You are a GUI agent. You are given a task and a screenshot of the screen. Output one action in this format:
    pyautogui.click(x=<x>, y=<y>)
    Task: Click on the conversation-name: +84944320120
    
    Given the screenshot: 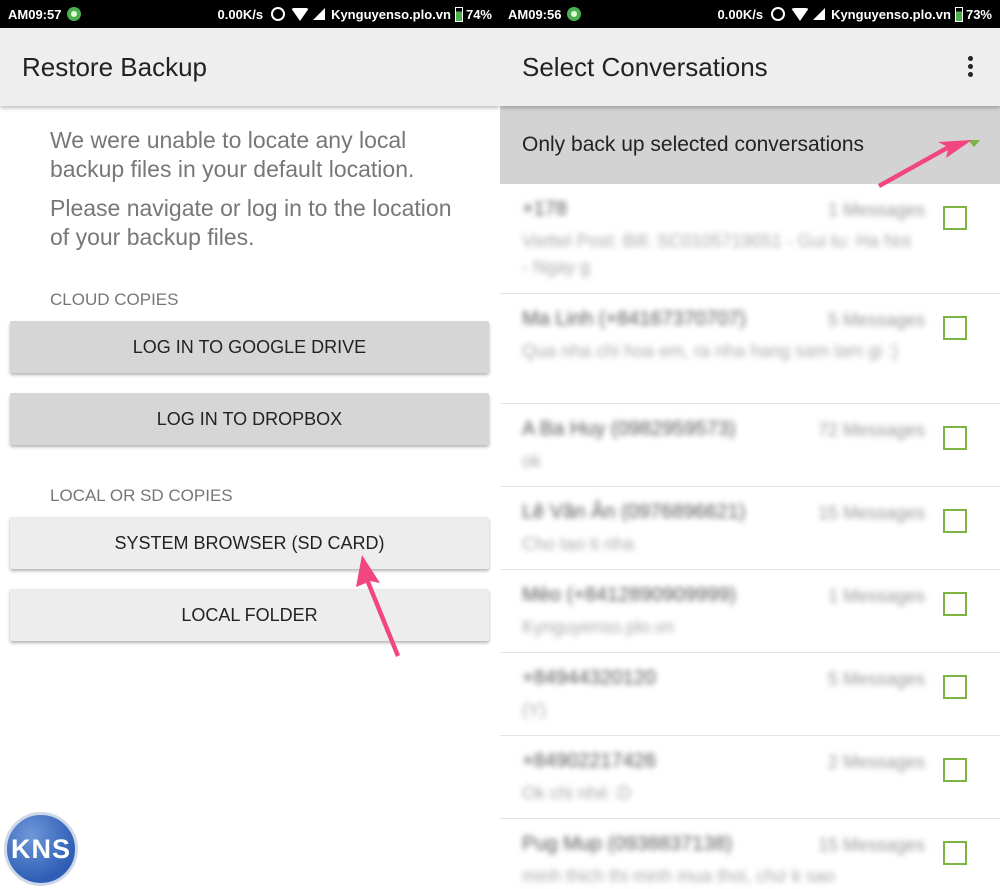 What is the action you would take?
    pyautogui.click(x=589, y=678)
    